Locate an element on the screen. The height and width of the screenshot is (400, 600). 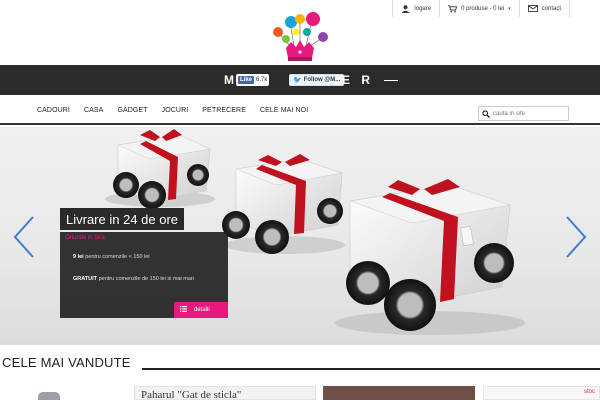
product-image is located at coordinates (49, 396).